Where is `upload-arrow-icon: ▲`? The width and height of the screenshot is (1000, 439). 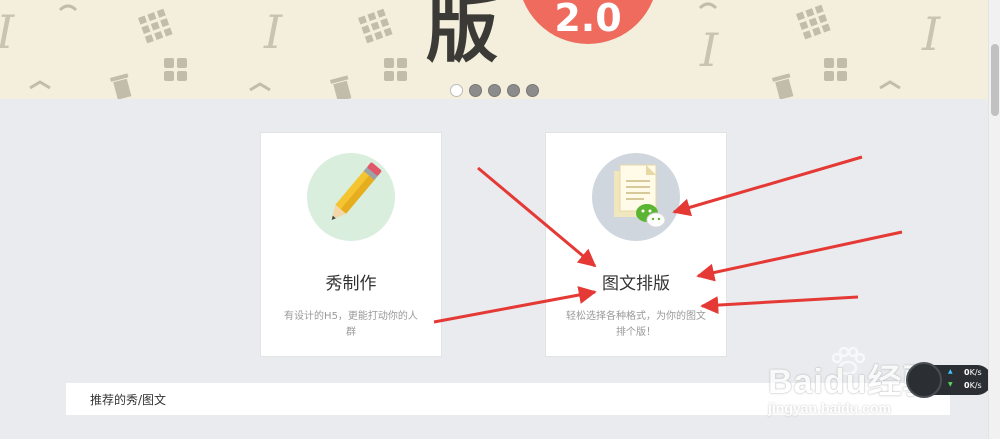
upload-arrow-icon: ▲ is located at coordinates (950, 371).